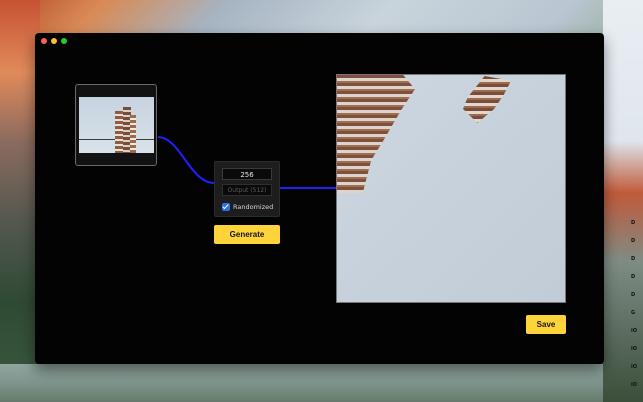 The height and width of the screenshot is (402, 643). I want to click on input-image-node, so click(116, 125).